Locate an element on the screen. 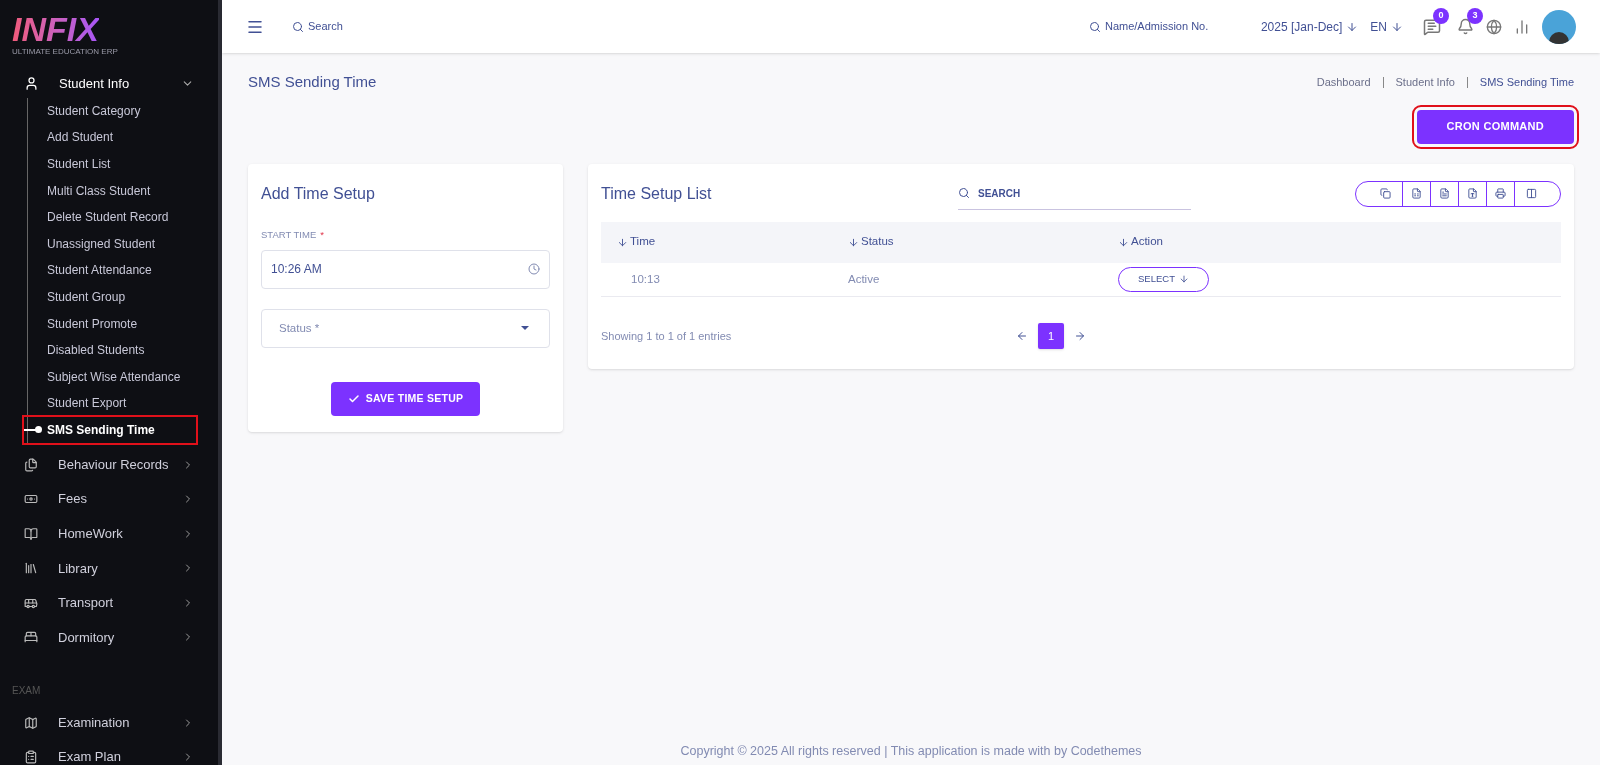  required-mark: * is located at coordinates (322, 234).